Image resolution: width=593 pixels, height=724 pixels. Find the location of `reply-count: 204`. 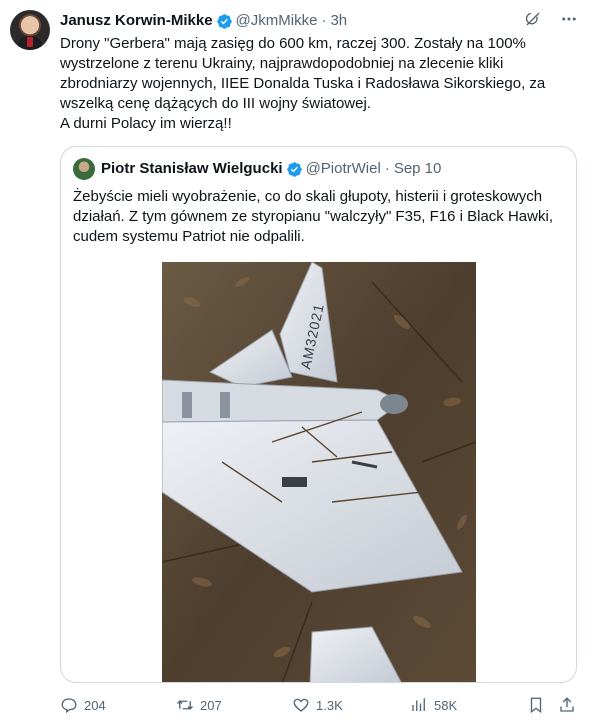

reply-count: 204 is located at coordinates (95, 705).